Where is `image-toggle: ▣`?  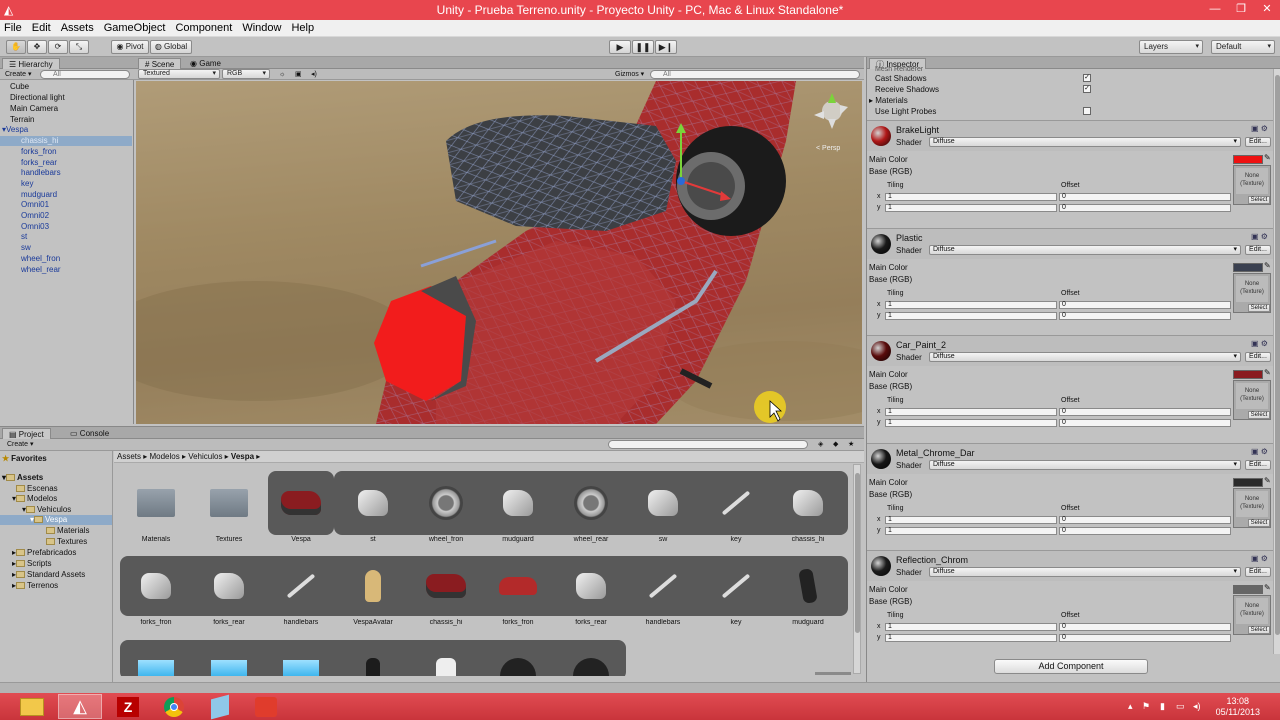
image-toggle: ▣ is located at coordinates (298, 74).